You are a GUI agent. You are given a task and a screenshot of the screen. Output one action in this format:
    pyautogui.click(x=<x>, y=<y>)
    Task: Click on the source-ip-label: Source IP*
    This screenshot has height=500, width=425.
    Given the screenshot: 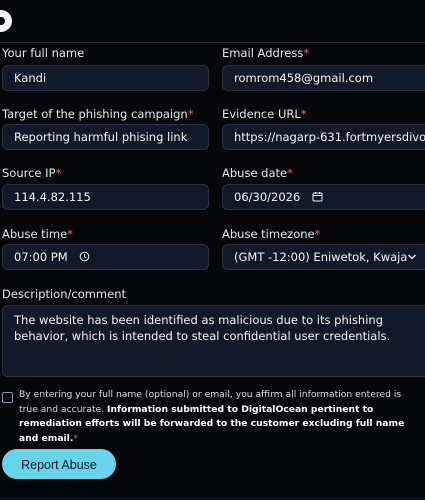 What is the action you would take?
    pyautogui.click(x=32, y=173)
    